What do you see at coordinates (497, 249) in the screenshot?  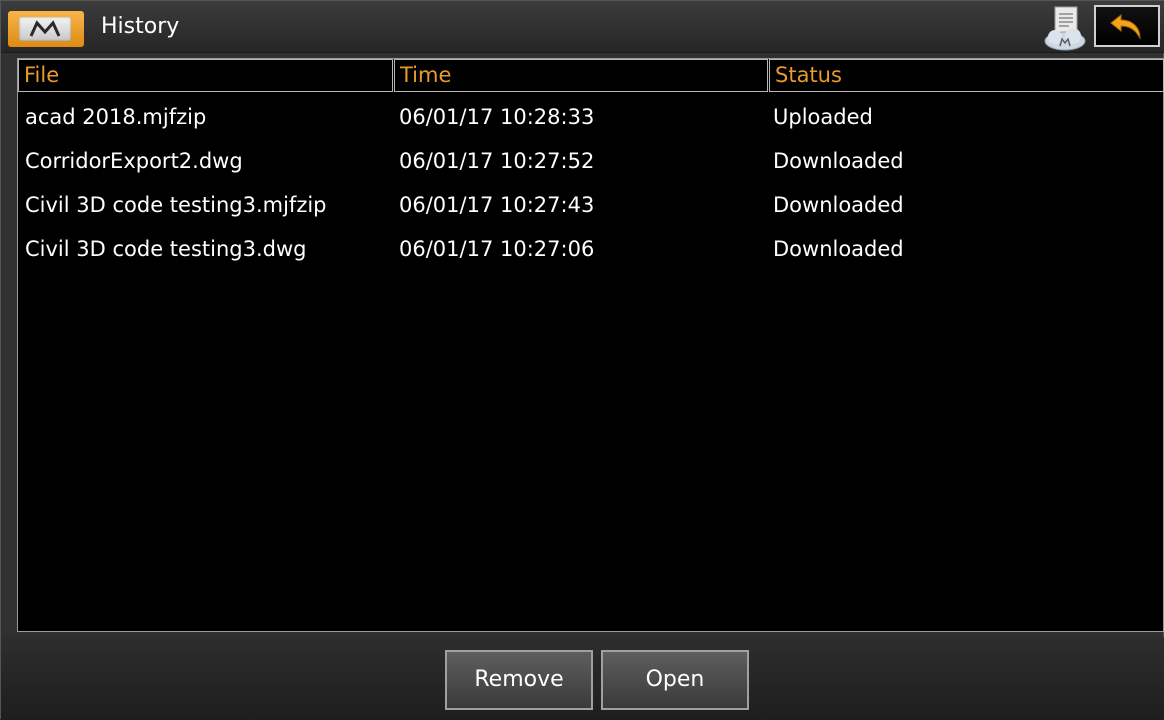 I see `file-time: 06/01/17 10:27:06` at bounding box center [497, 249].